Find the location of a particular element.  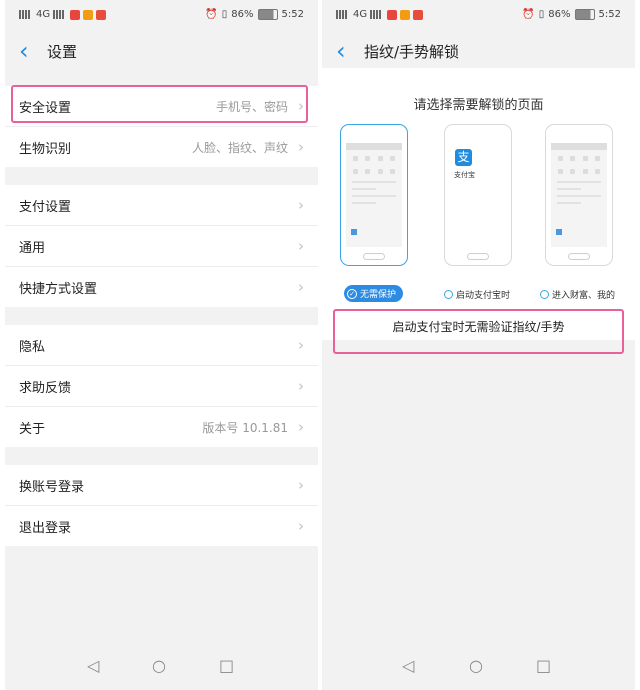

settings-group-3: 隐私 › 求助反馈 › 关于 版本号 10.1.81 › is located at coordinates (161, 386).